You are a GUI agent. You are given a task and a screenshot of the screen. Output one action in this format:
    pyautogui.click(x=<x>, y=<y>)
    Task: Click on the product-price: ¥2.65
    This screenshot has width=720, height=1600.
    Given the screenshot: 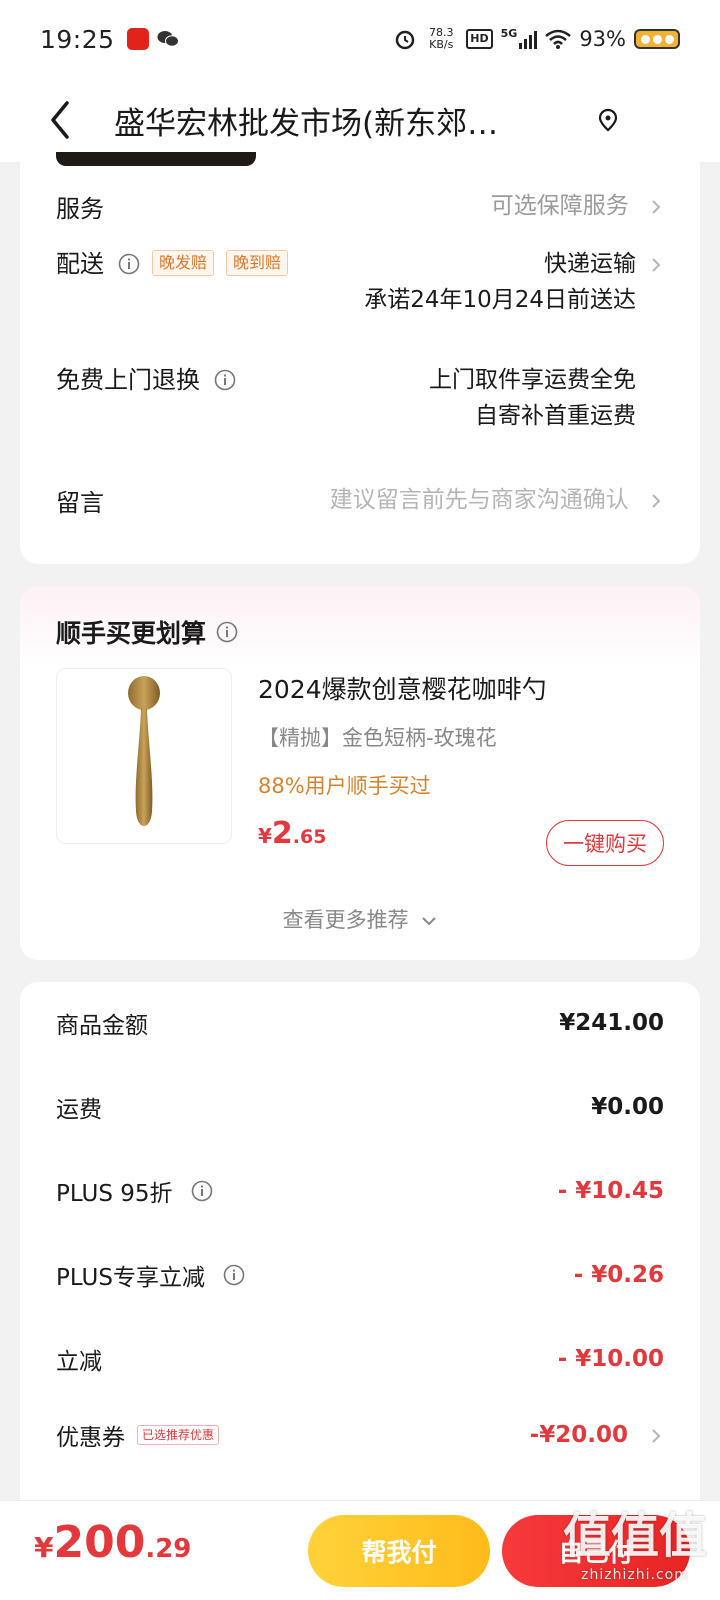 What is the action you would take?
    pyautogui.click(x=292, y=833)
    